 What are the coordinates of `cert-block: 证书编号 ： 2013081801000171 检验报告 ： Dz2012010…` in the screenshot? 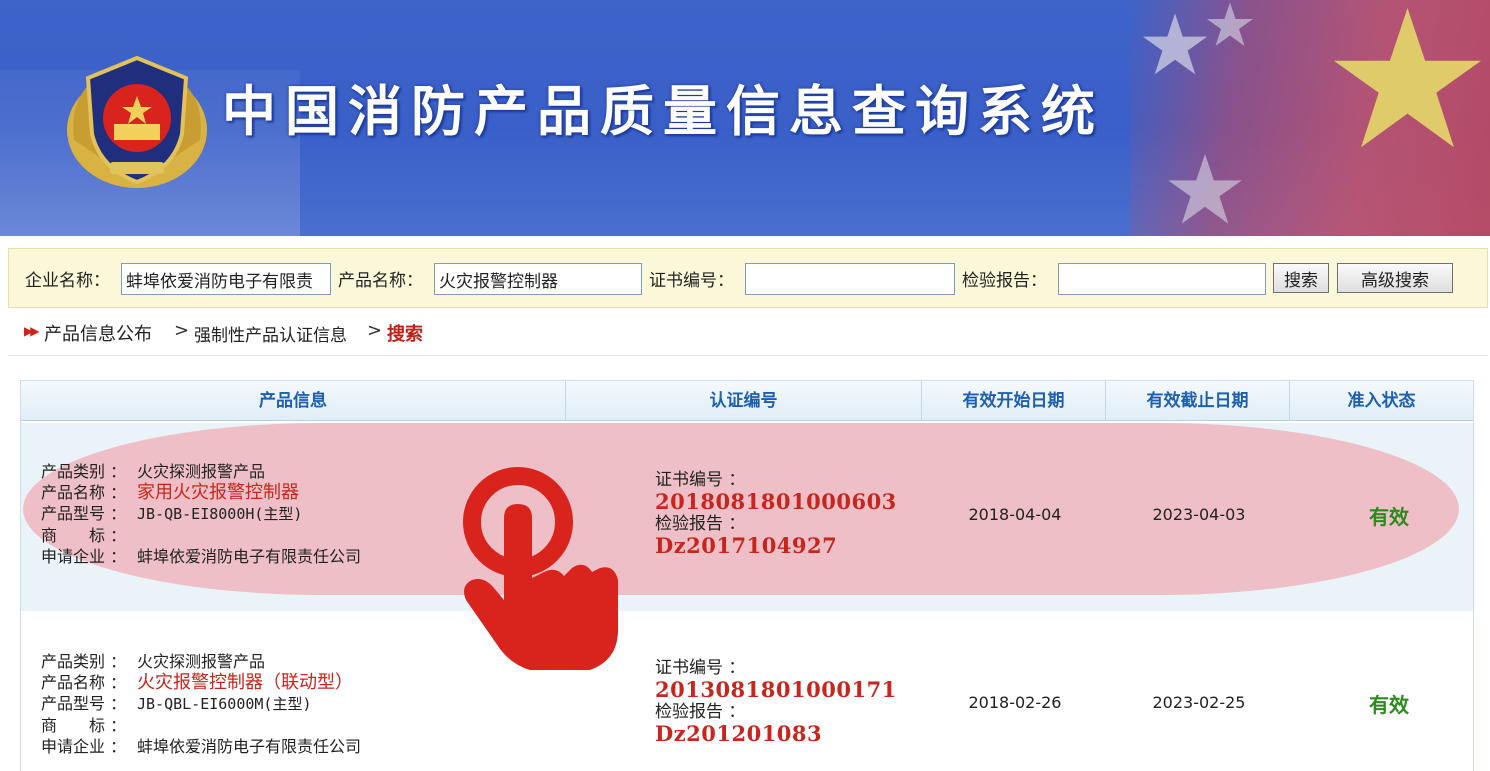 It's located at (776, 701).